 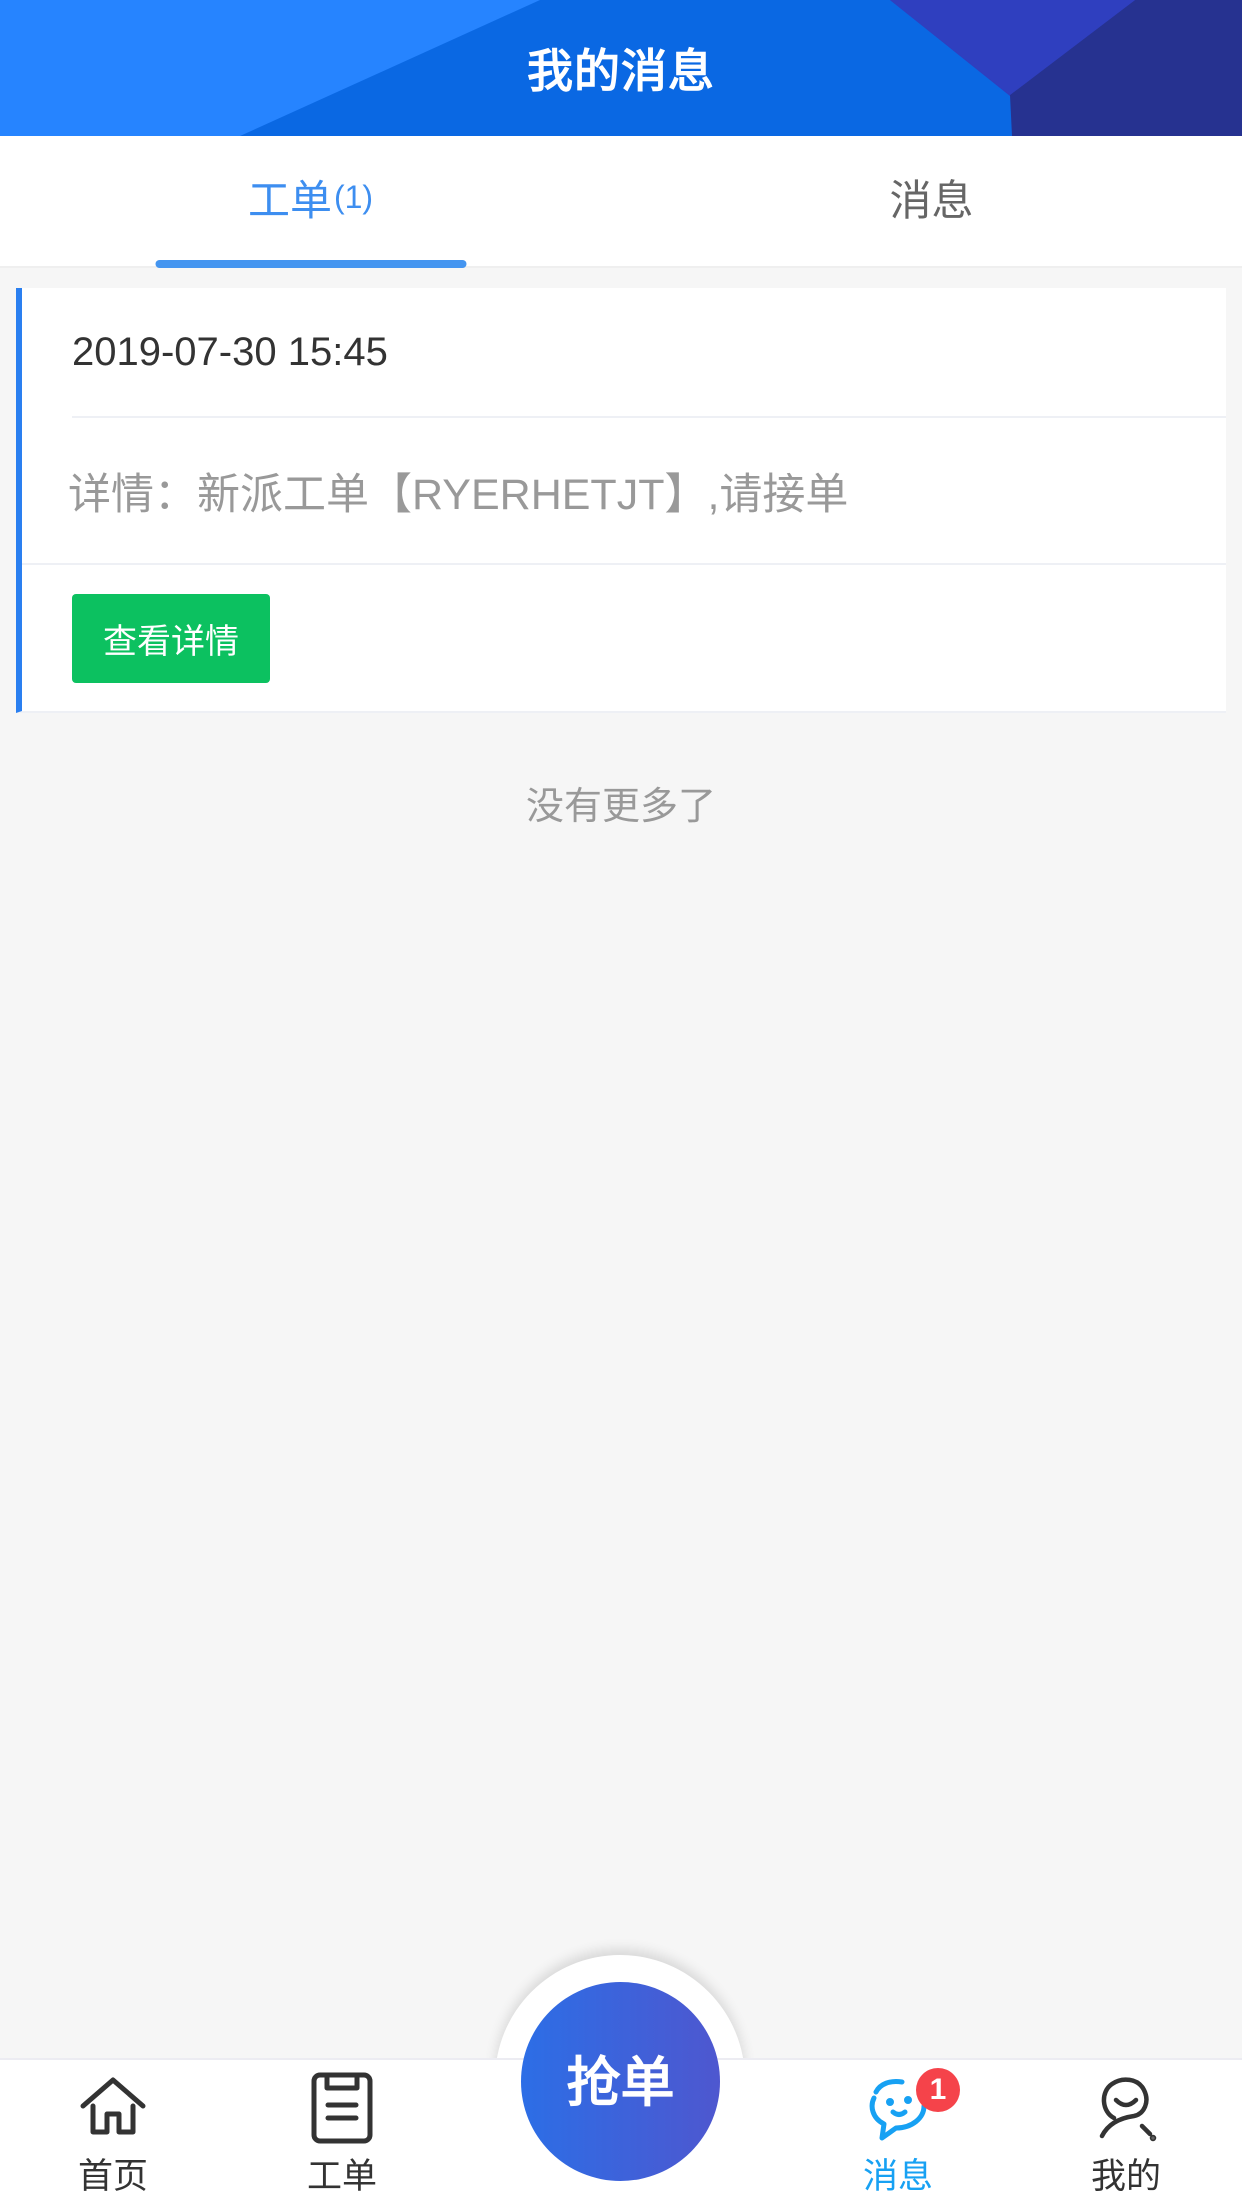 What do you see at coordinates (112, 2176) in the screenshot?
I see `nav-label: 首页` at bounding box center [112, 2176].